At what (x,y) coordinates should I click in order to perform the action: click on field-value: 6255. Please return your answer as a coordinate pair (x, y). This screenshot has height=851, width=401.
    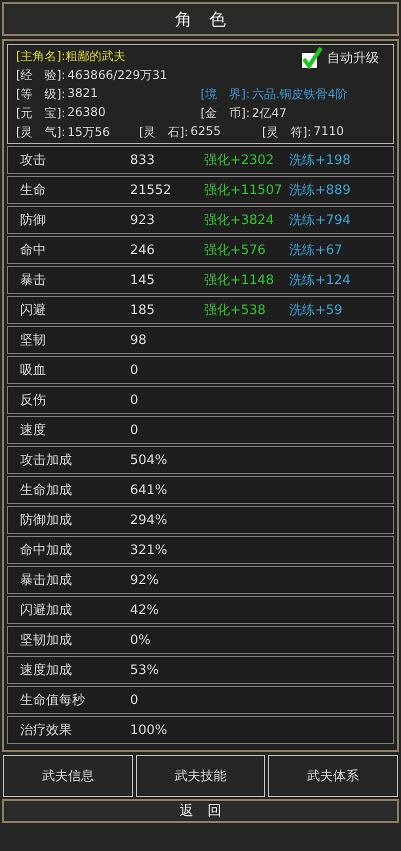
    Looking at the image, I should click on (205, 132).